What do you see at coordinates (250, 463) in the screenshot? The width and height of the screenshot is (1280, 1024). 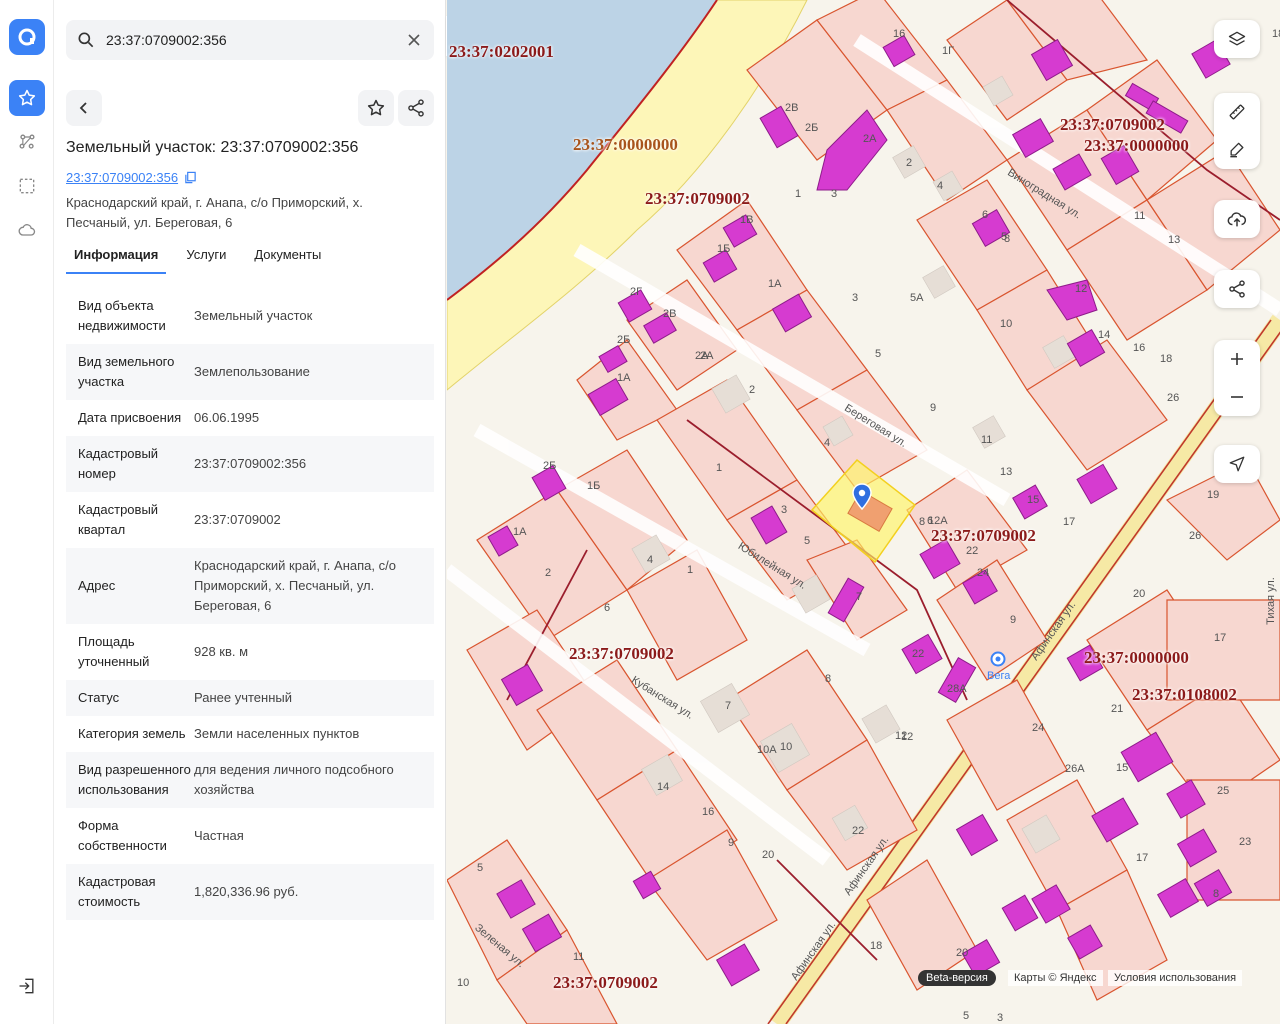 I see `info-row-value: 23:37:0709002:356` at bounding box center [250, 463].